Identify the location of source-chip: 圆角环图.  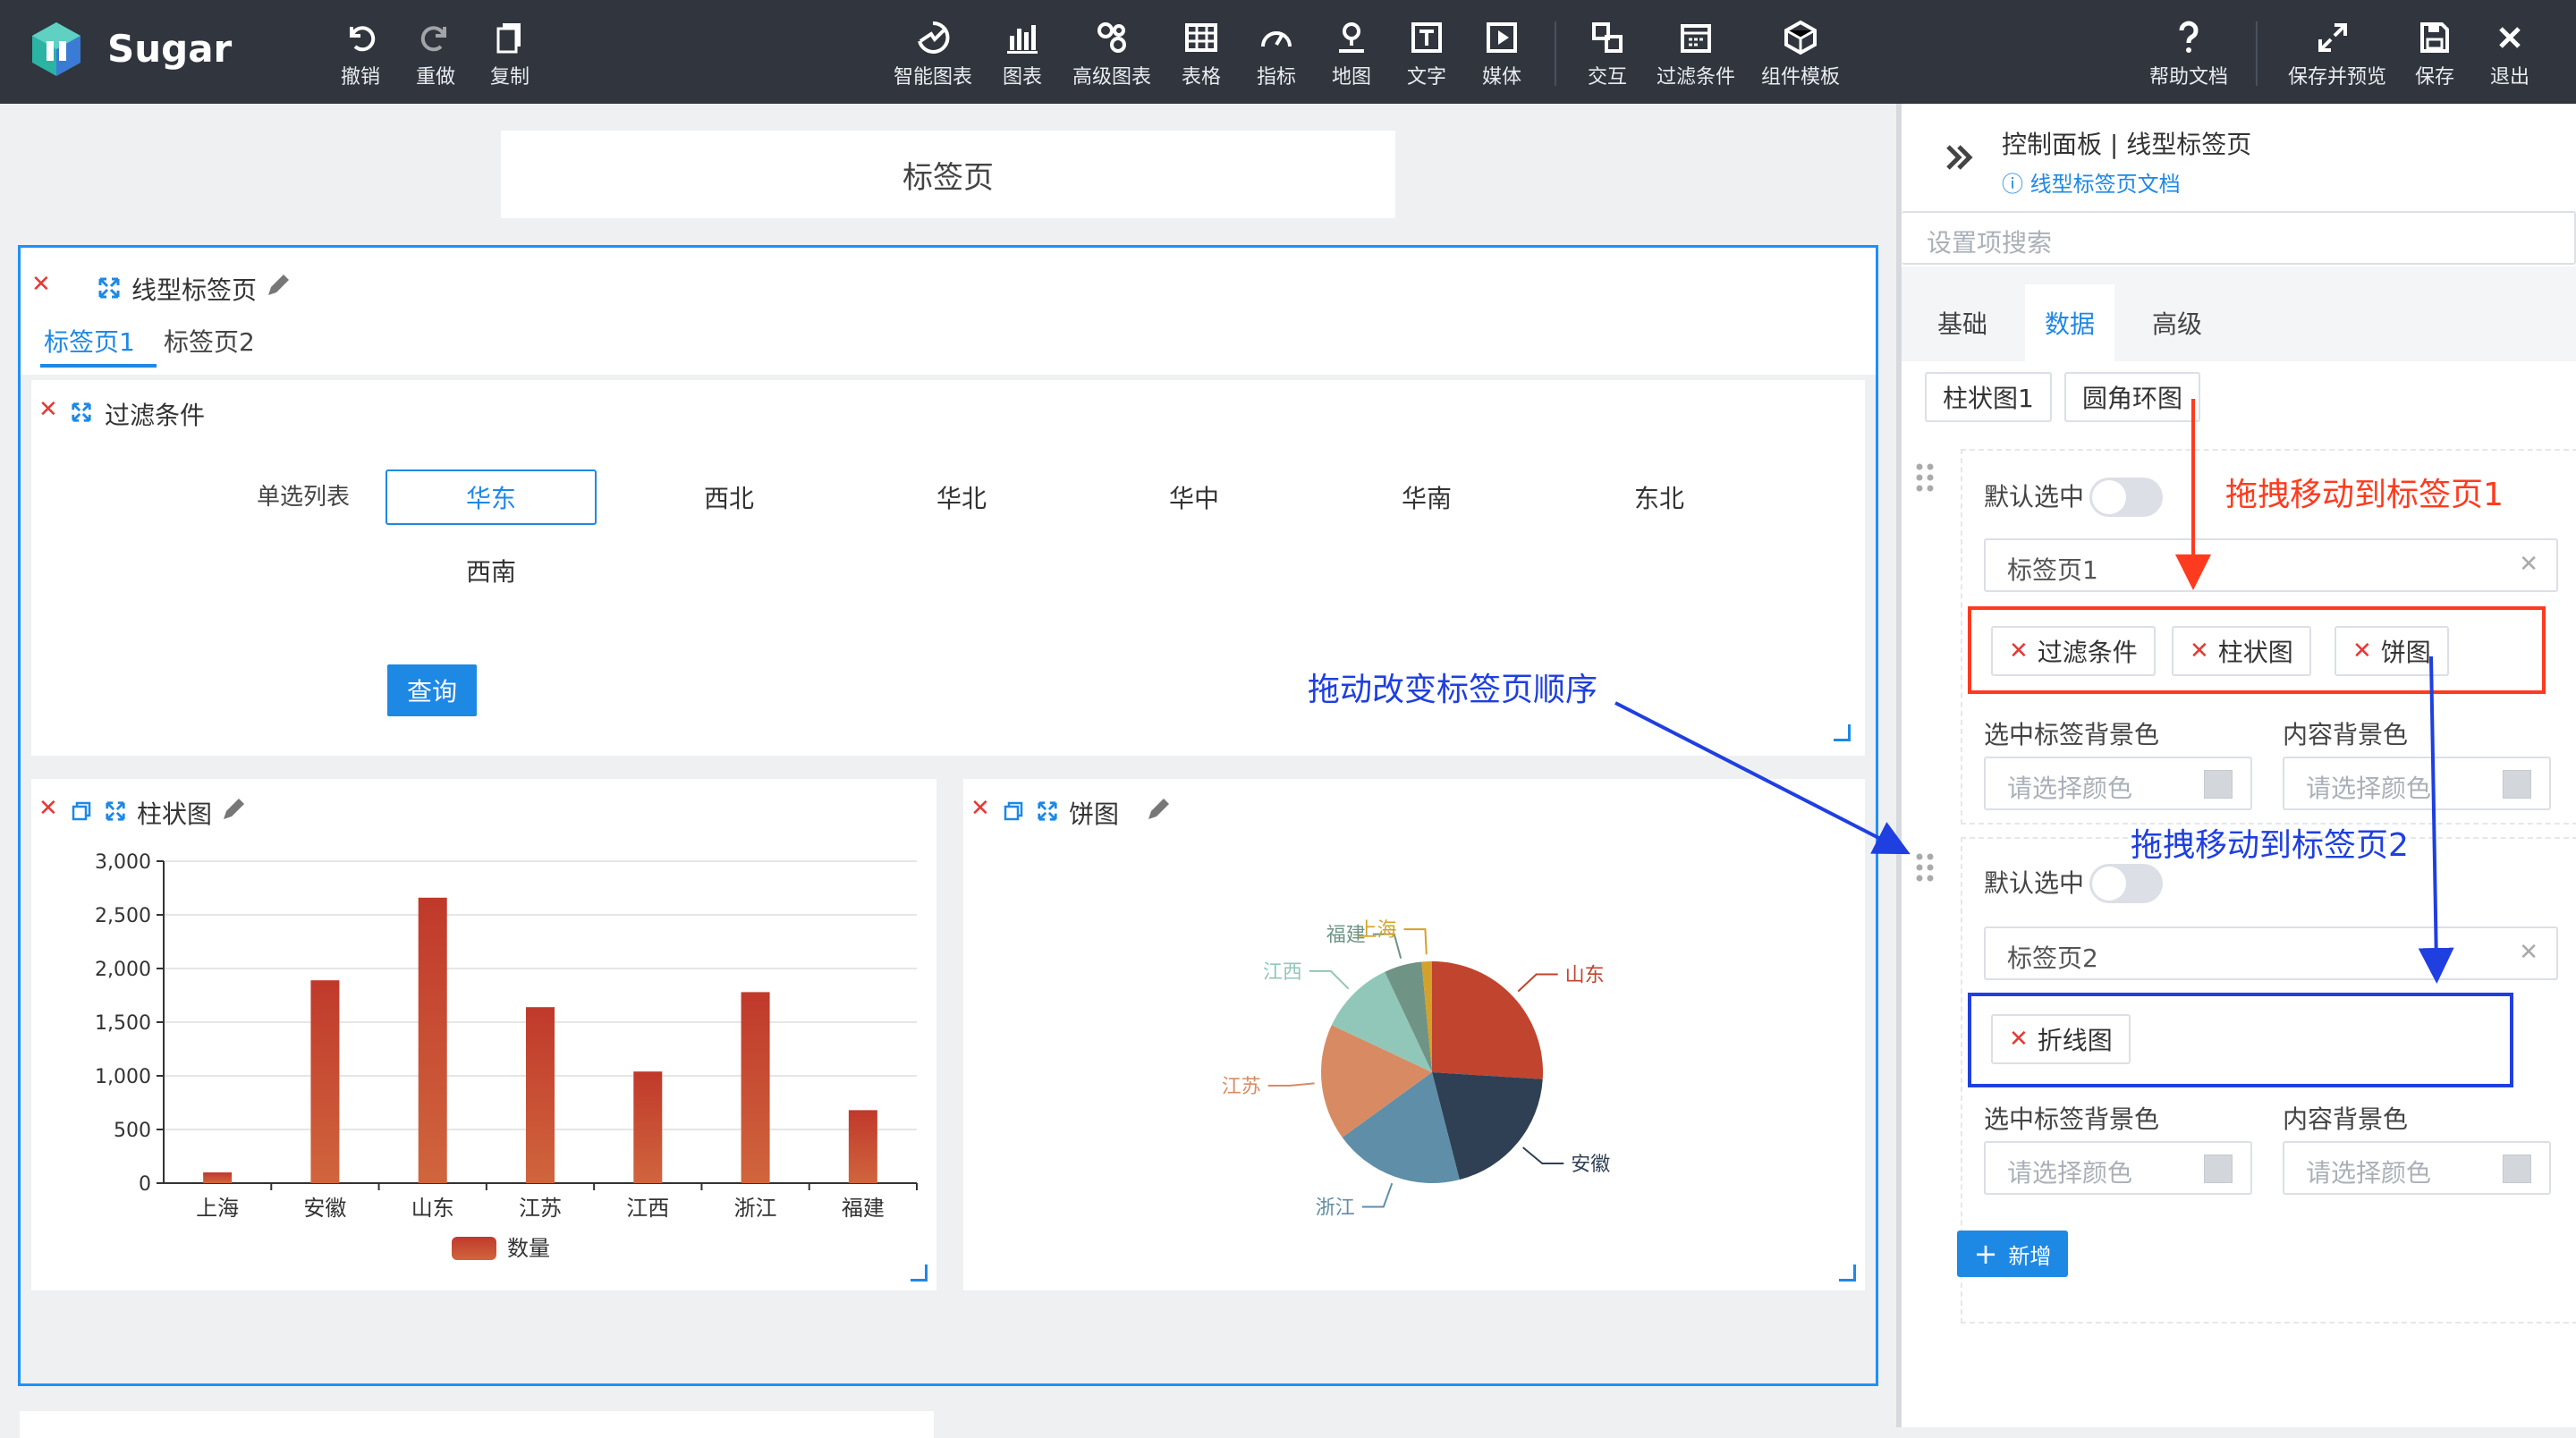
(2132, 397).